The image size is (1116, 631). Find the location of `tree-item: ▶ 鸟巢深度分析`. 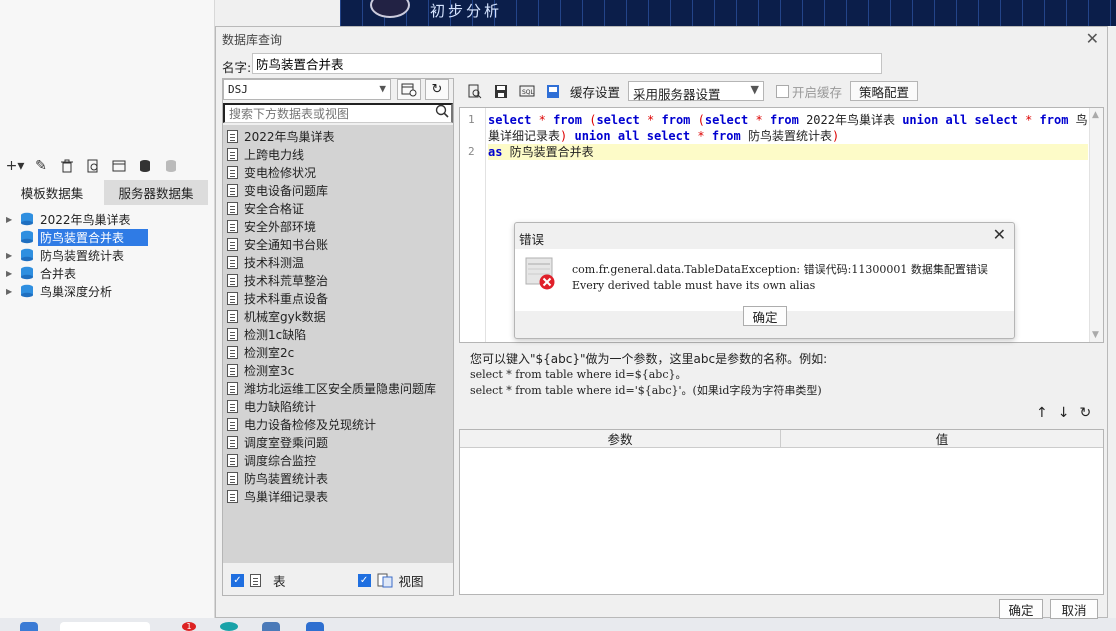

tree-item: ▶ 鸟巢深度分析 is located at coordinates (104, 291).